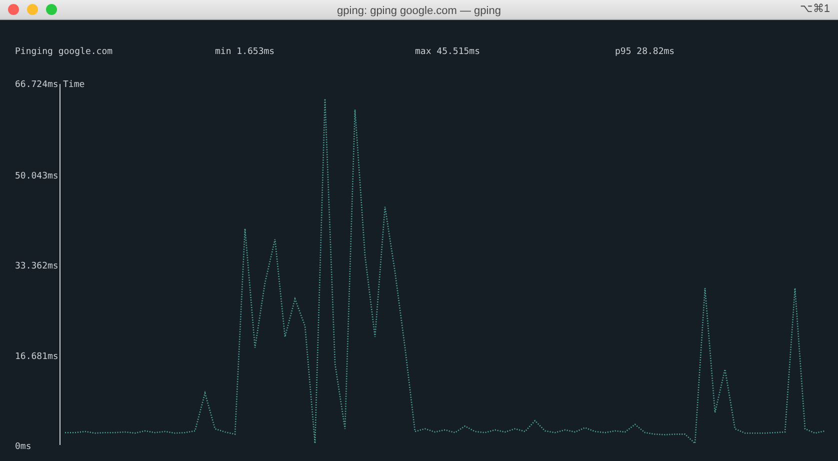  Describe the element at coordinates (245, 52) in the screenshot. I see `min-stat: min 1.653ms` at that location.